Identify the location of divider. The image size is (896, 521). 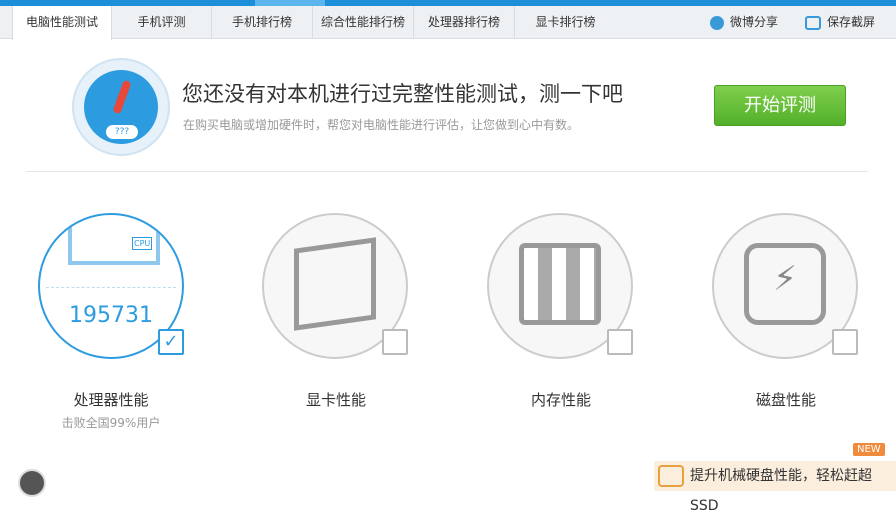
(447, 171).